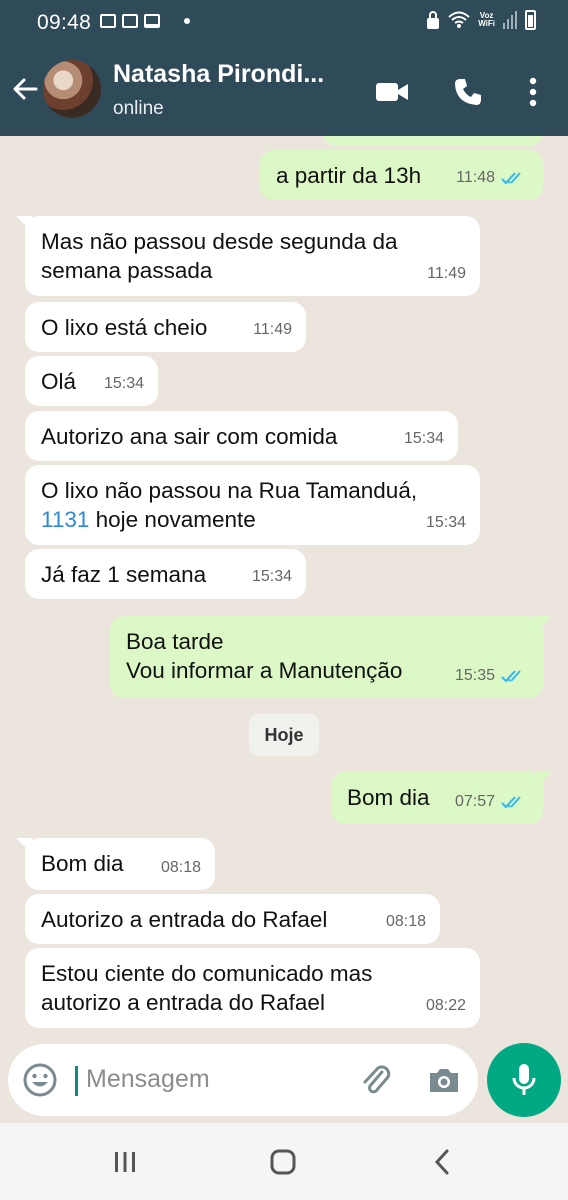 The image size is (568, 1200). I want to click on voice-message-button, so click(524, 1080).